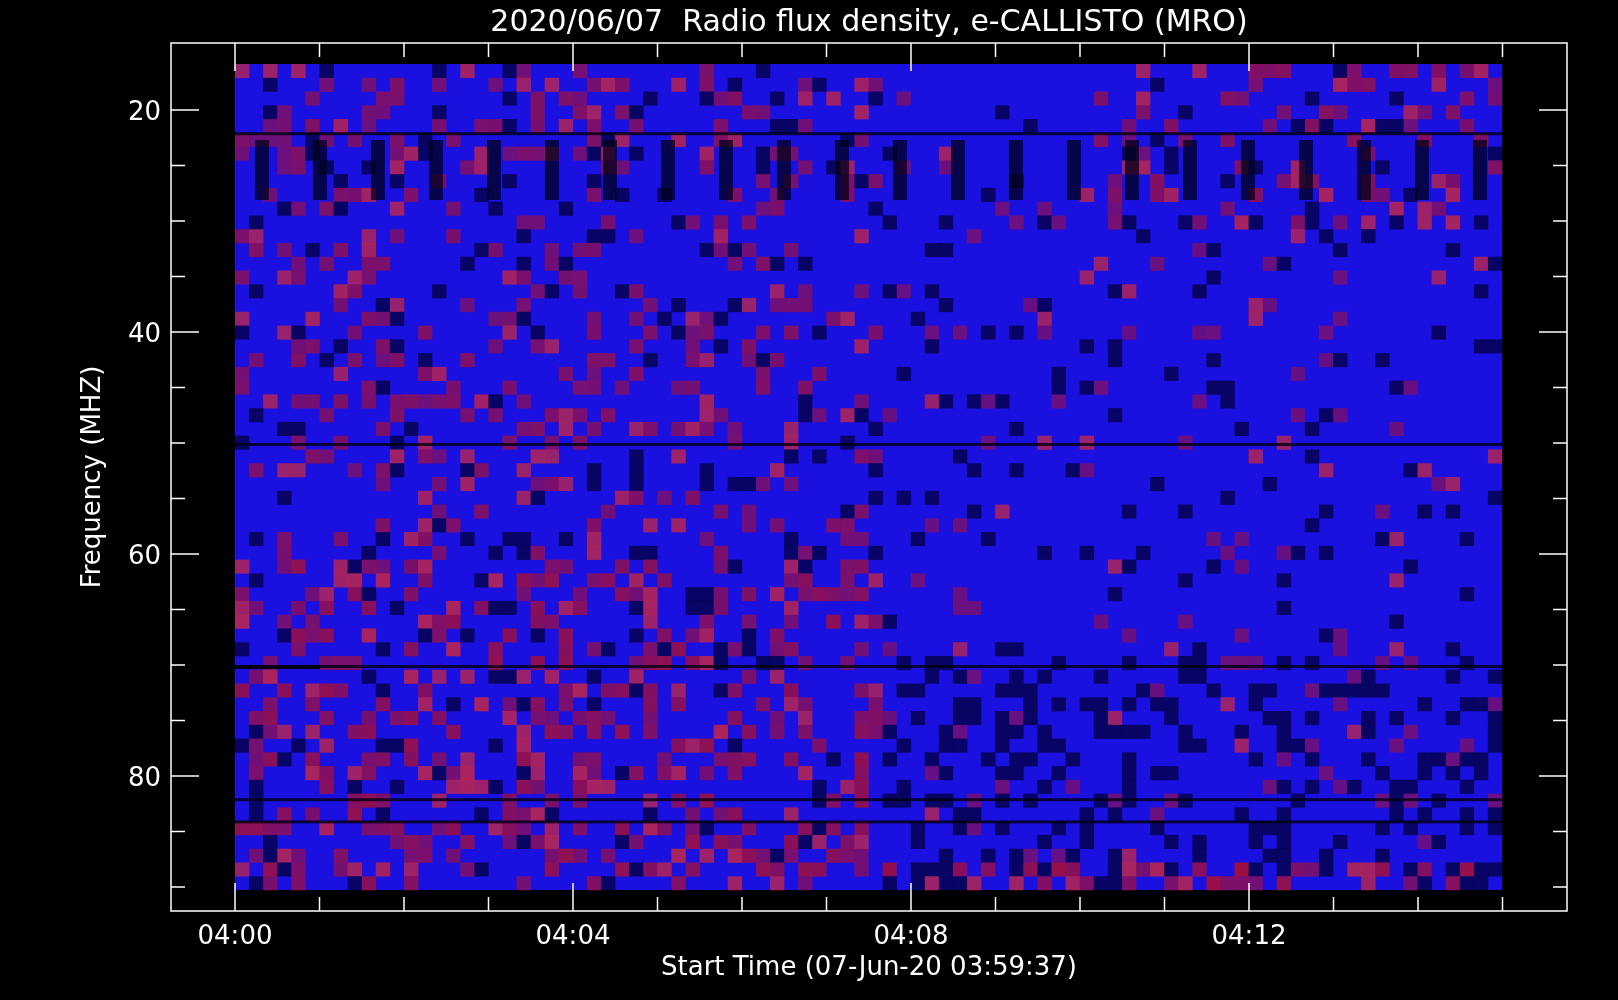 Image resolution: width=1618 pixels, height=1000 pixels. I want to click on chart-title: 2020/06/07 Radio flux density, e-CALLISTO (MRO), so click(869, 20).